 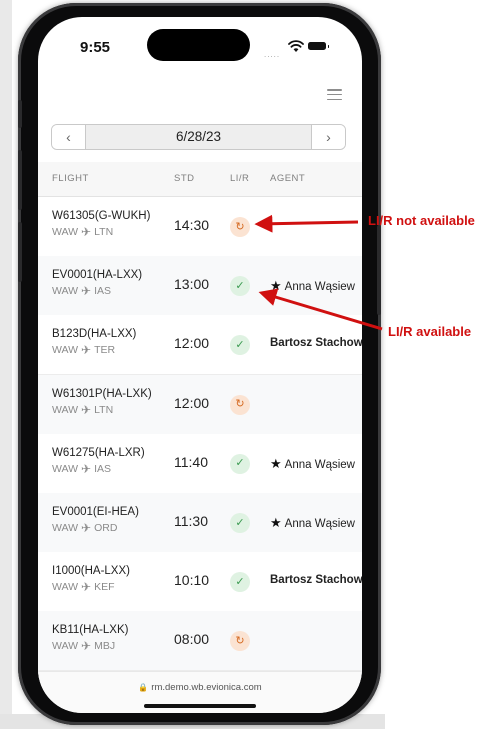 What do you see at coordinates (306, 223) in the screenshot?
I see `arrow-not-available` at bounding box center [306, 223].